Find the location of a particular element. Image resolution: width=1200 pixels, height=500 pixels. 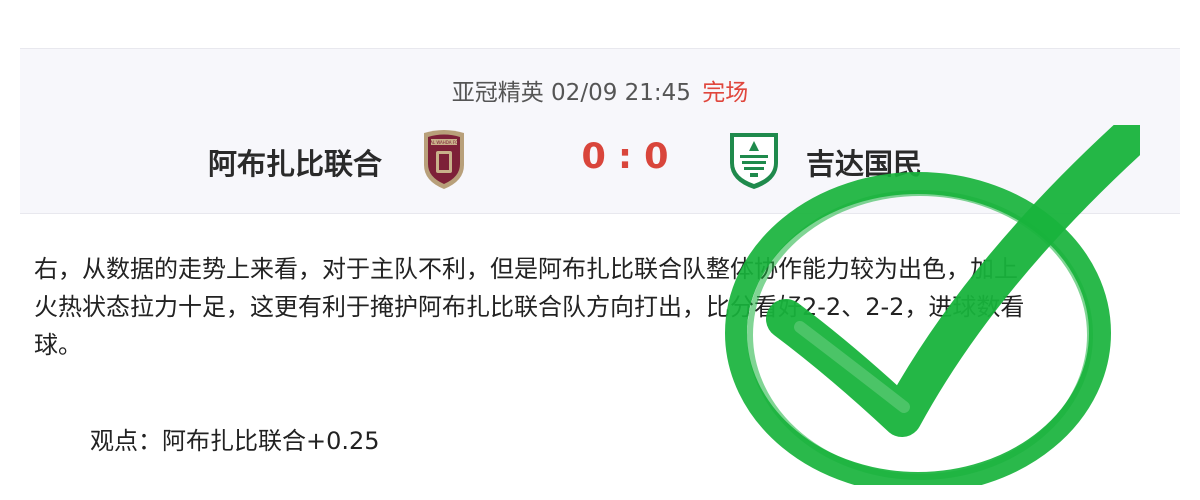

svg-text: AL WAHDA FC is located at coordinates (444, 142).